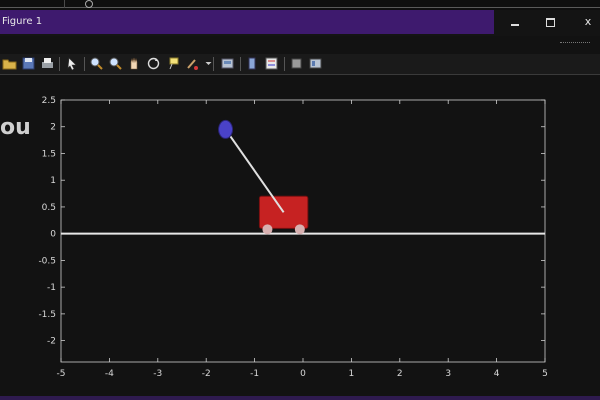 The height and width of the screenshot is (400, 600). I want to click on y-tick-label: -1, so click(51, 288).